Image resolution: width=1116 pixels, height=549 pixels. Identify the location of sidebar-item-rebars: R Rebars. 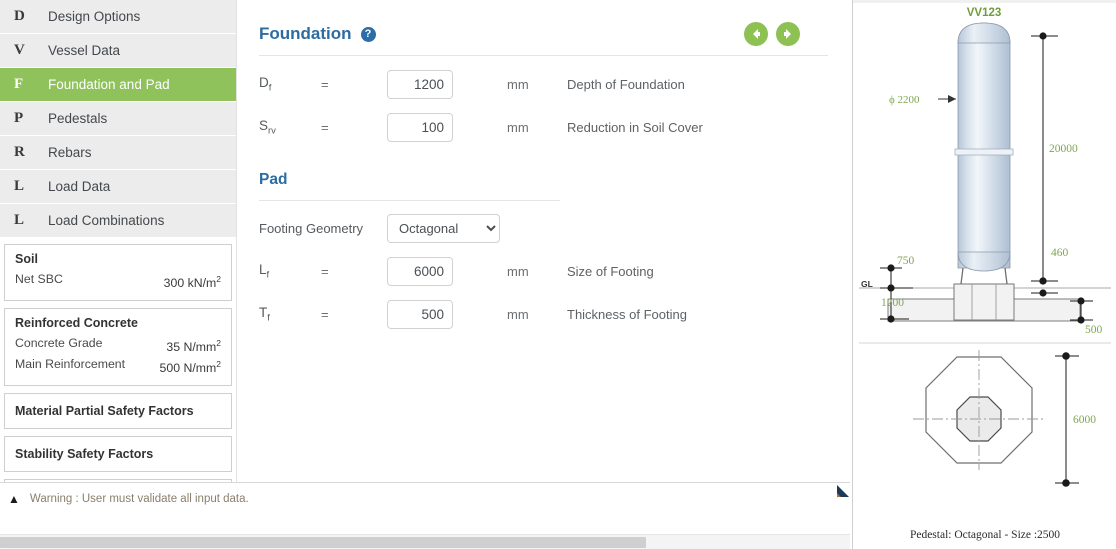
(118, 153).